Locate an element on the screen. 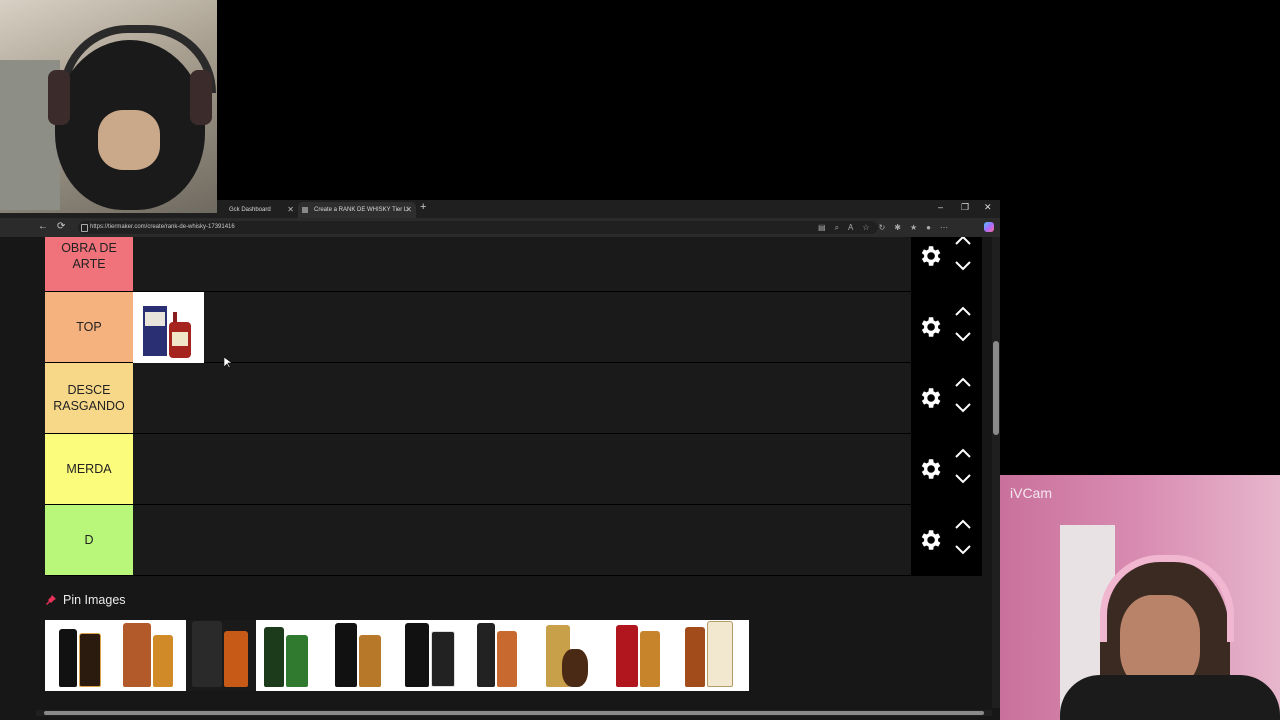 This screenshot has height=720, width=1280. pin-images-strip is located at coordinates (397, 655).